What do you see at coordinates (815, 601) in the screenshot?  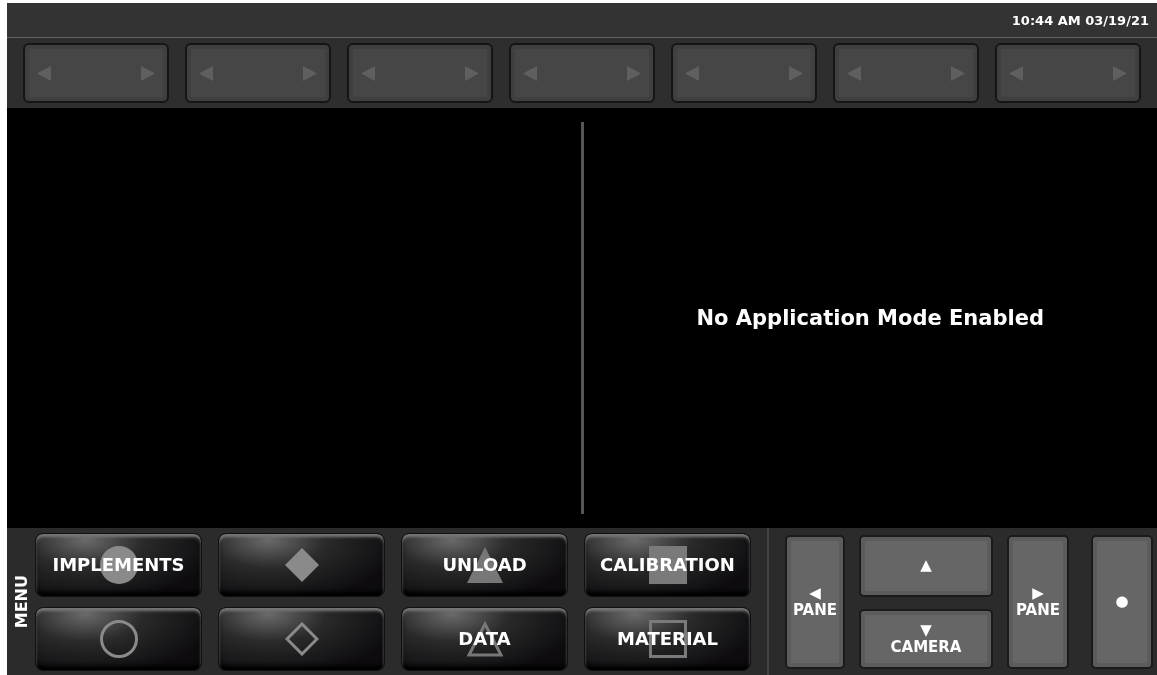 I see `pane-left-button: ◀ PANE` at bounding box center [815, 601].